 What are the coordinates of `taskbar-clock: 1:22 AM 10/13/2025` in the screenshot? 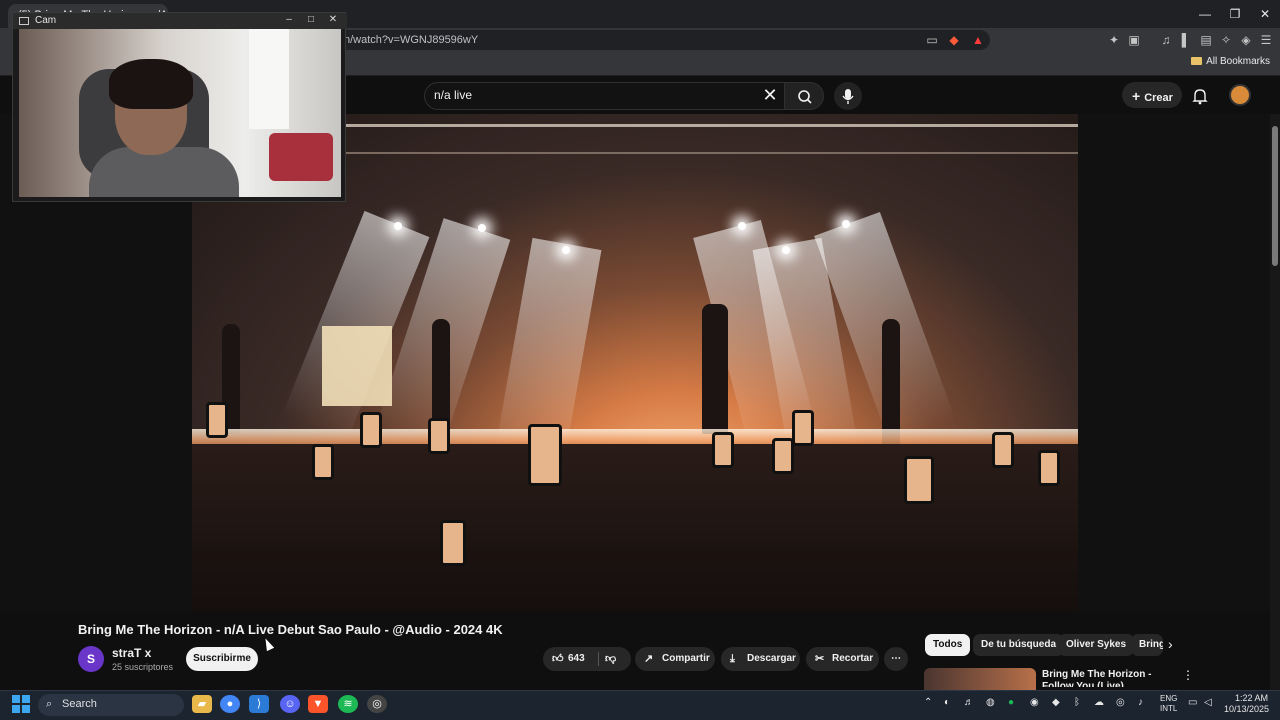 It's located at (1246, 704).